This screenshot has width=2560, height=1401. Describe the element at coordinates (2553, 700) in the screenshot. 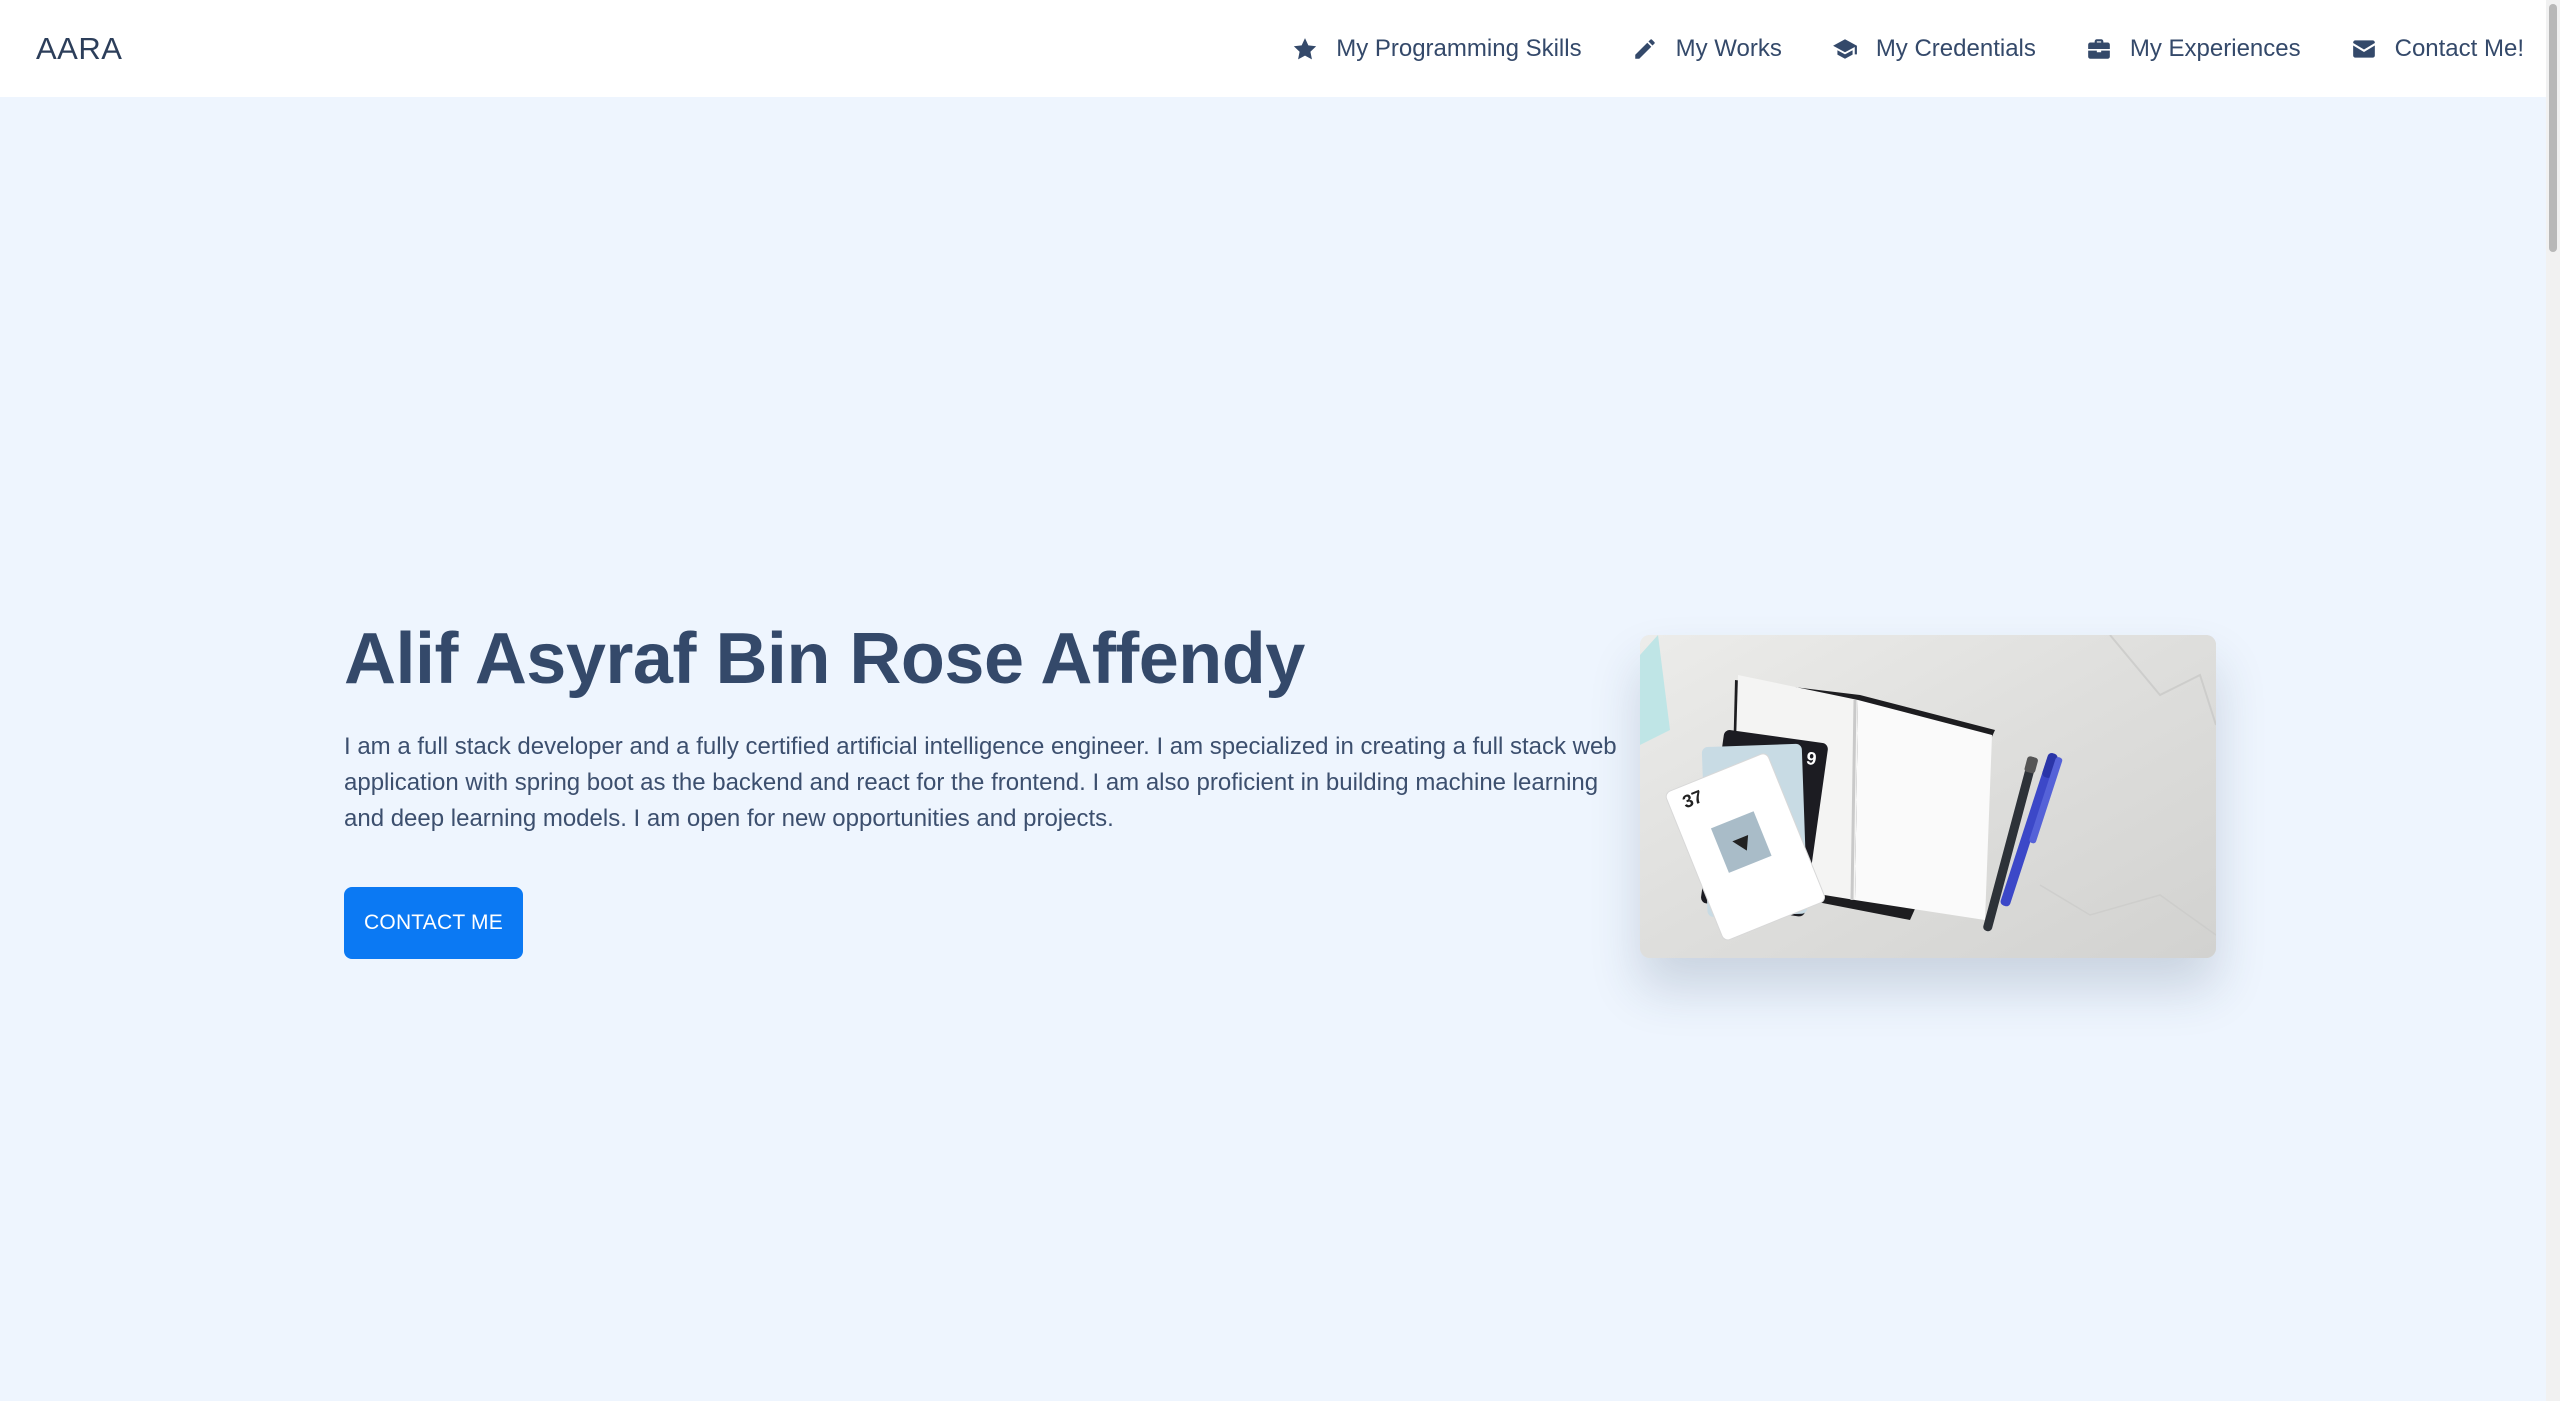

I see `scrollbar` at that location.